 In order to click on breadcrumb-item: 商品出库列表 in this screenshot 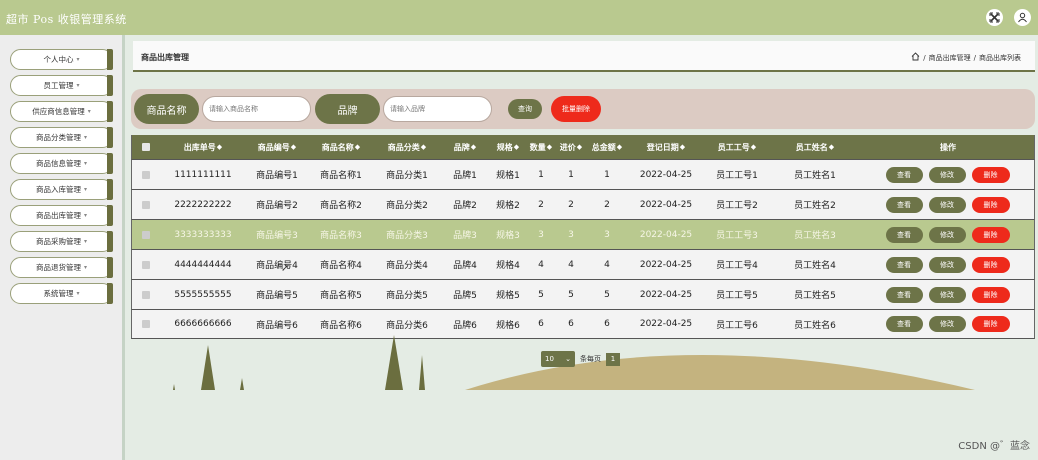, I will do `click(1000, 57)`.